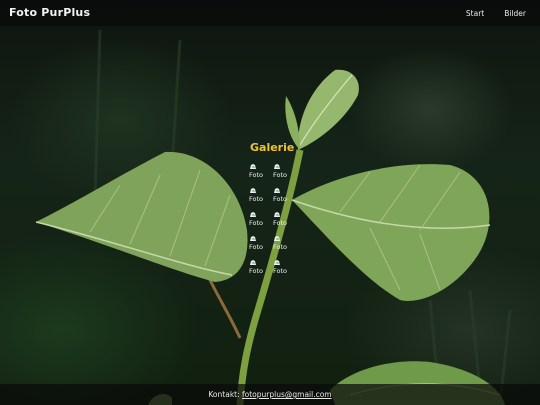 The width and height of the screenshot is (540, 405). I want to click on gallery-title: Galerie, so click(272, 147).